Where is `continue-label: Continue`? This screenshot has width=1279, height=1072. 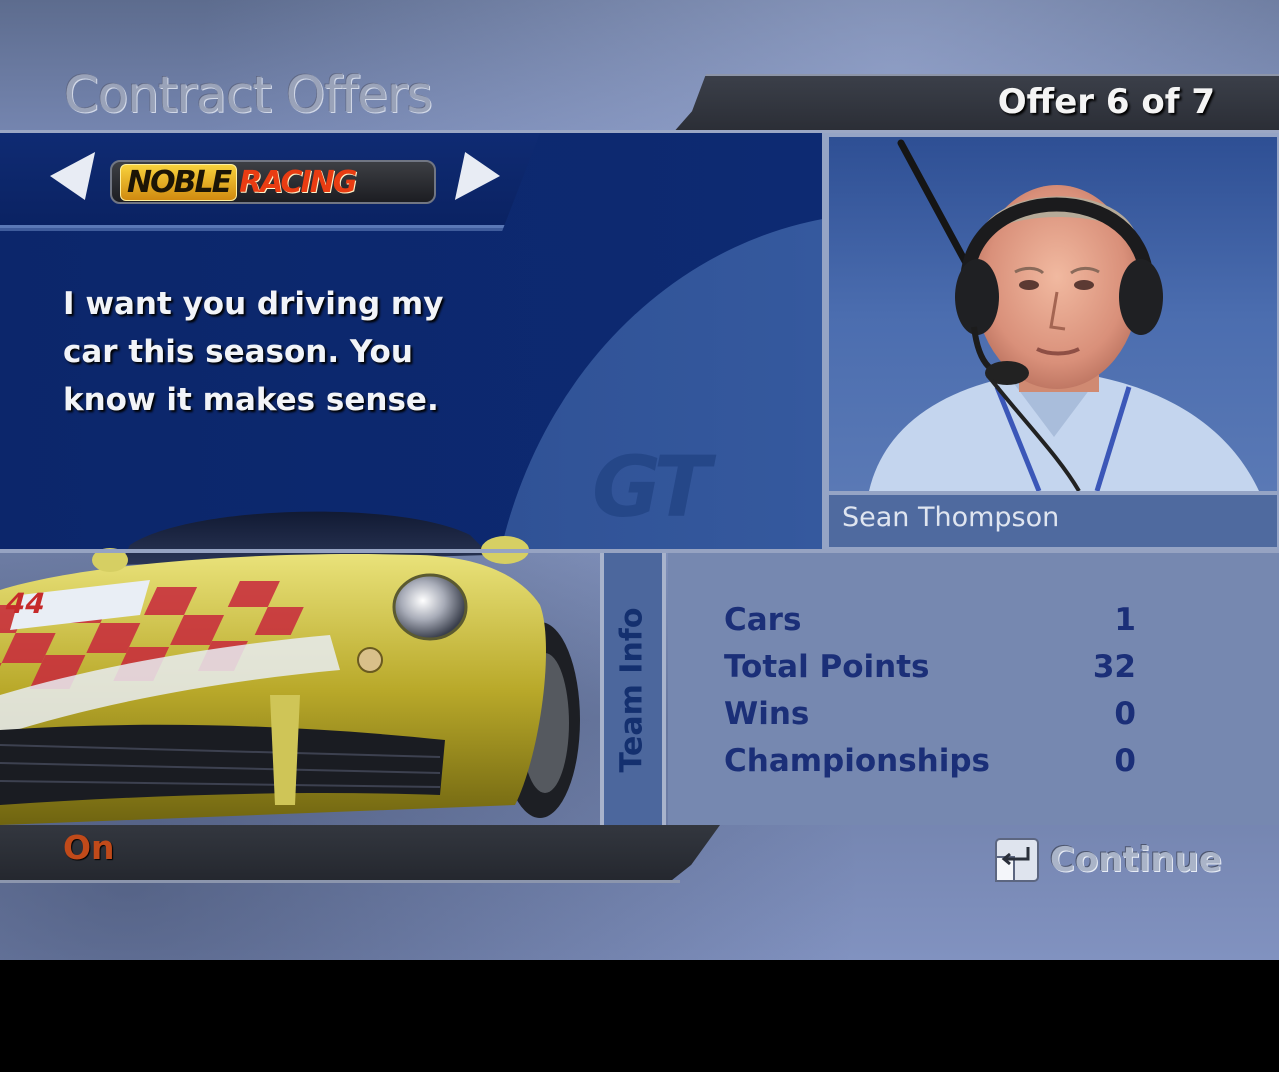 continue-label: Continue is located at coordinates (1136, 860).